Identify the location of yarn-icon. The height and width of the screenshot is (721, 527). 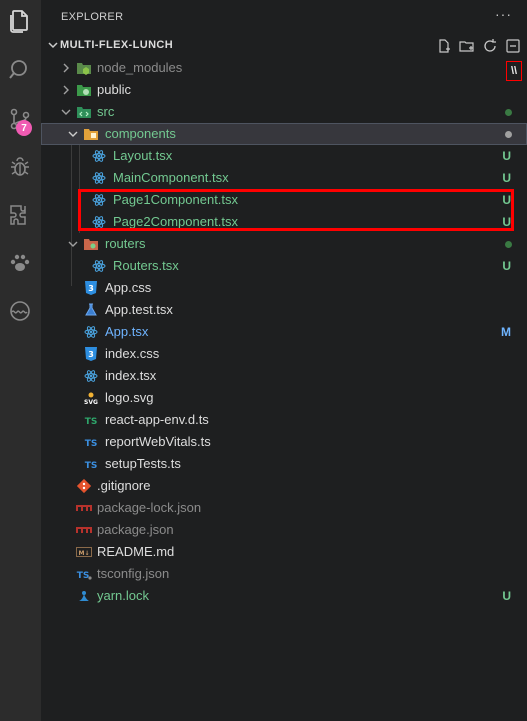
(84, 596).